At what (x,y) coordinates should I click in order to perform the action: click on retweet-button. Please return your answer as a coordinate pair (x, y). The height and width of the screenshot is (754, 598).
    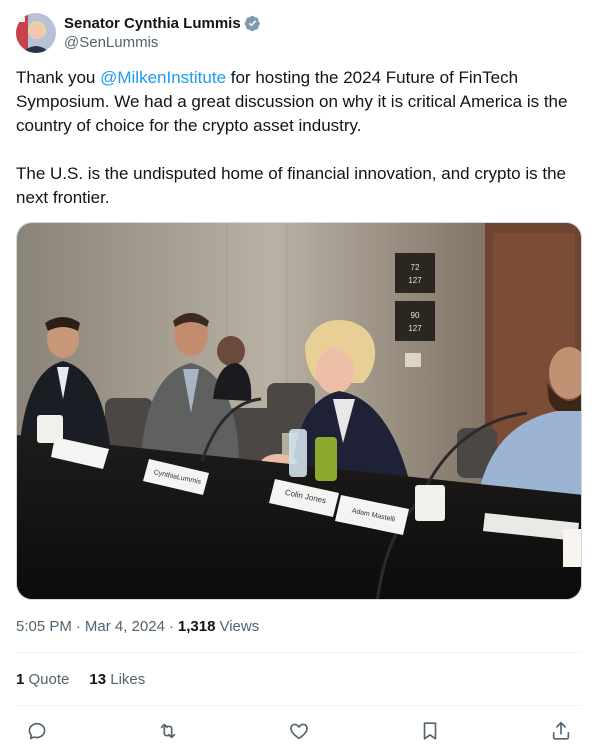
    Looking at the image, I should click on (168, 731).